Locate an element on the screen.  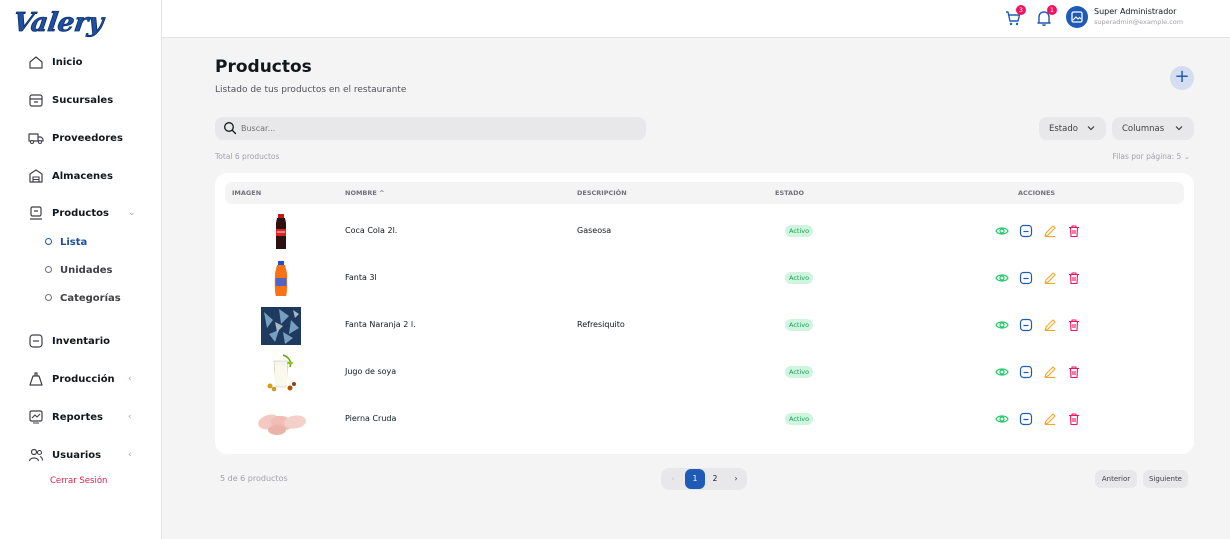
sidebar-item-label: Reportes is located at coordinates (77, 417).